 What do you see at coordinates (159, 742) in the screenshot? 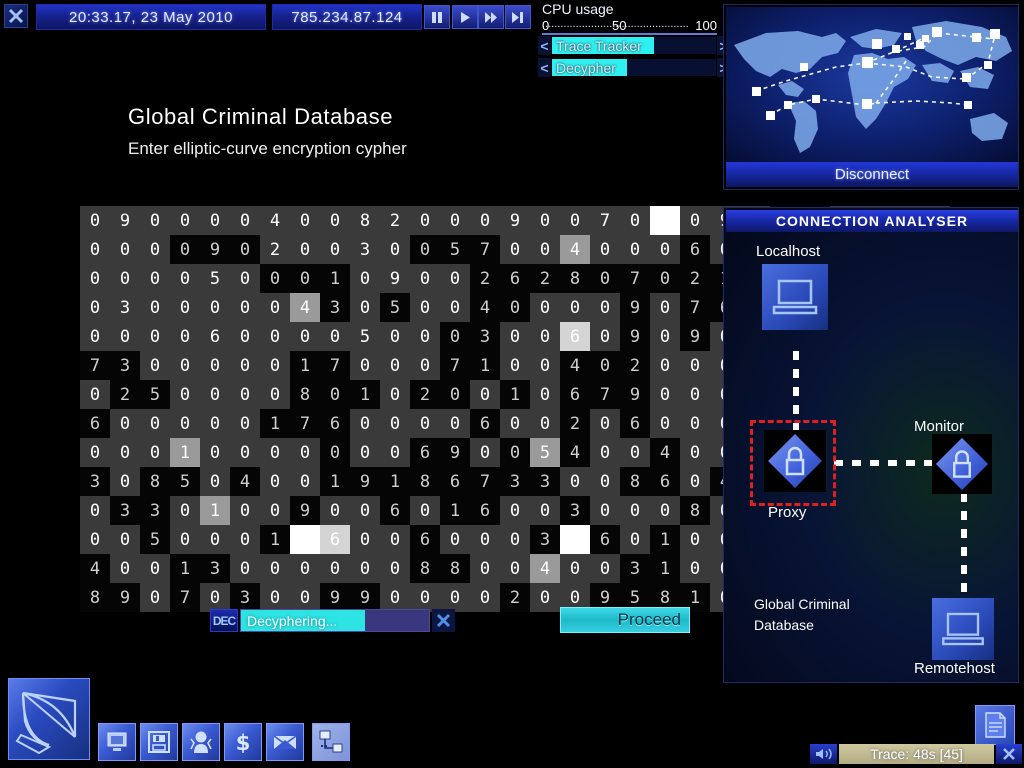
I see `floppy-disk-icon` at bounding box center [159, 742].